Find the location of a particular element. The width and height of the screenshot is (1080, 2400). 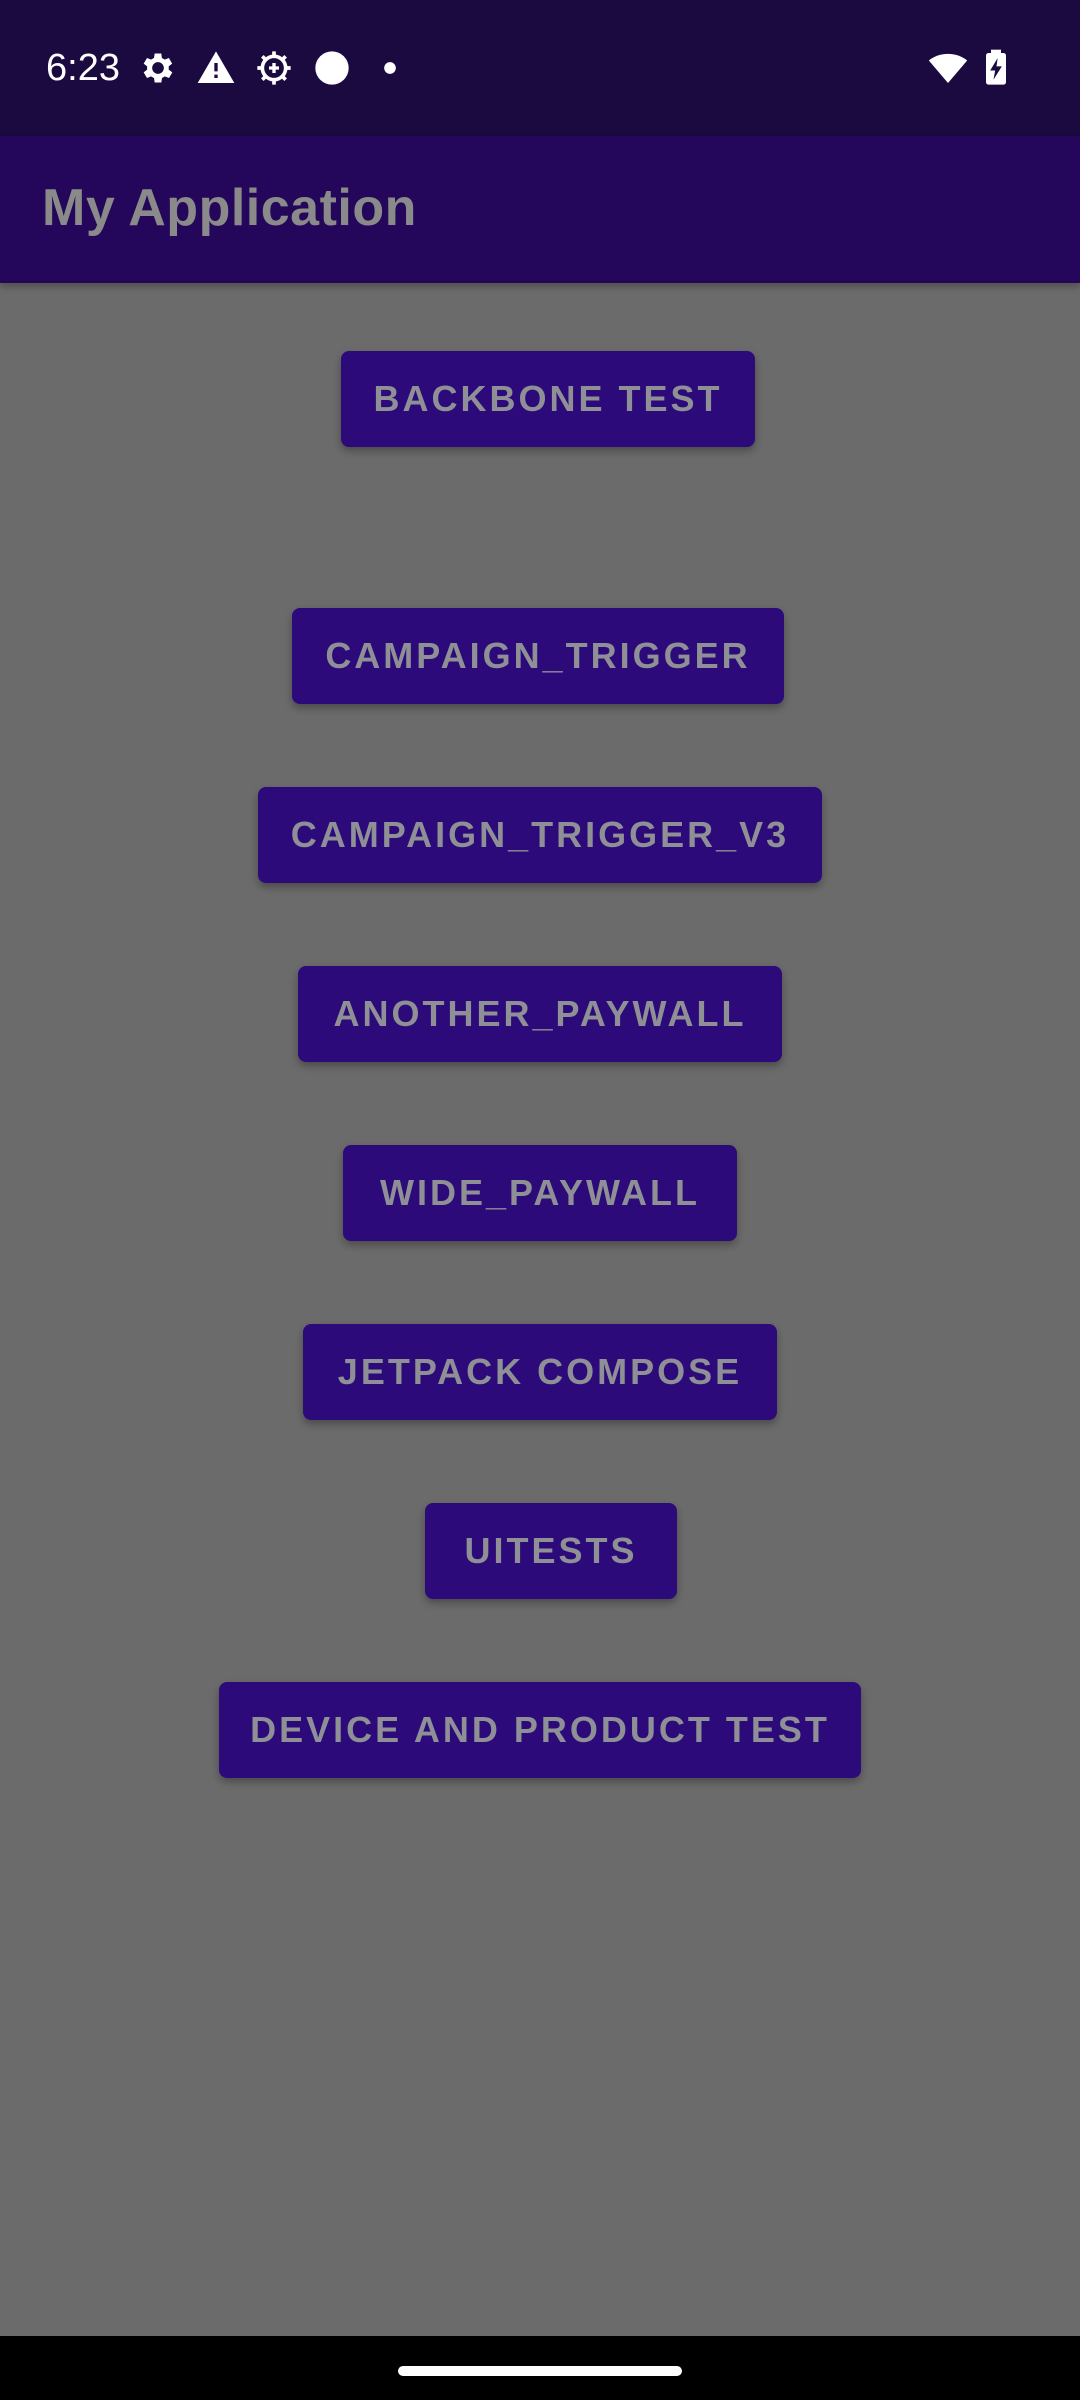

campaign-trigger-button: CAMPAIGN_TRIGGER is located at coordinates (538, 656).